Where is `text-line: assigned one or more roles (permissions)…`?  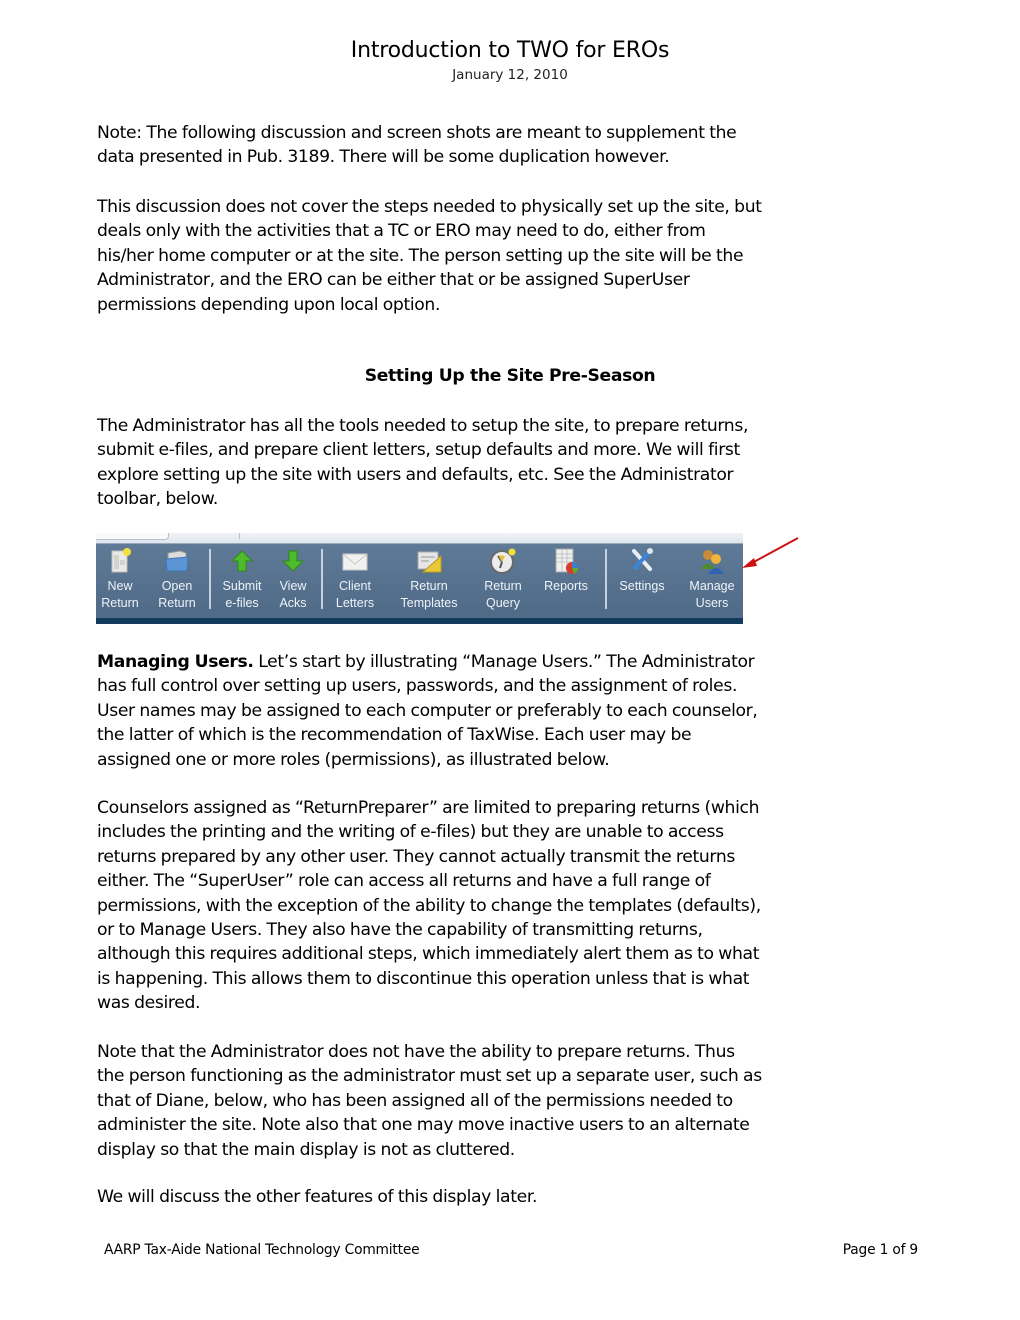
text-line: assigned one or more roles (permissions)… is located at coordinates (353, 759).